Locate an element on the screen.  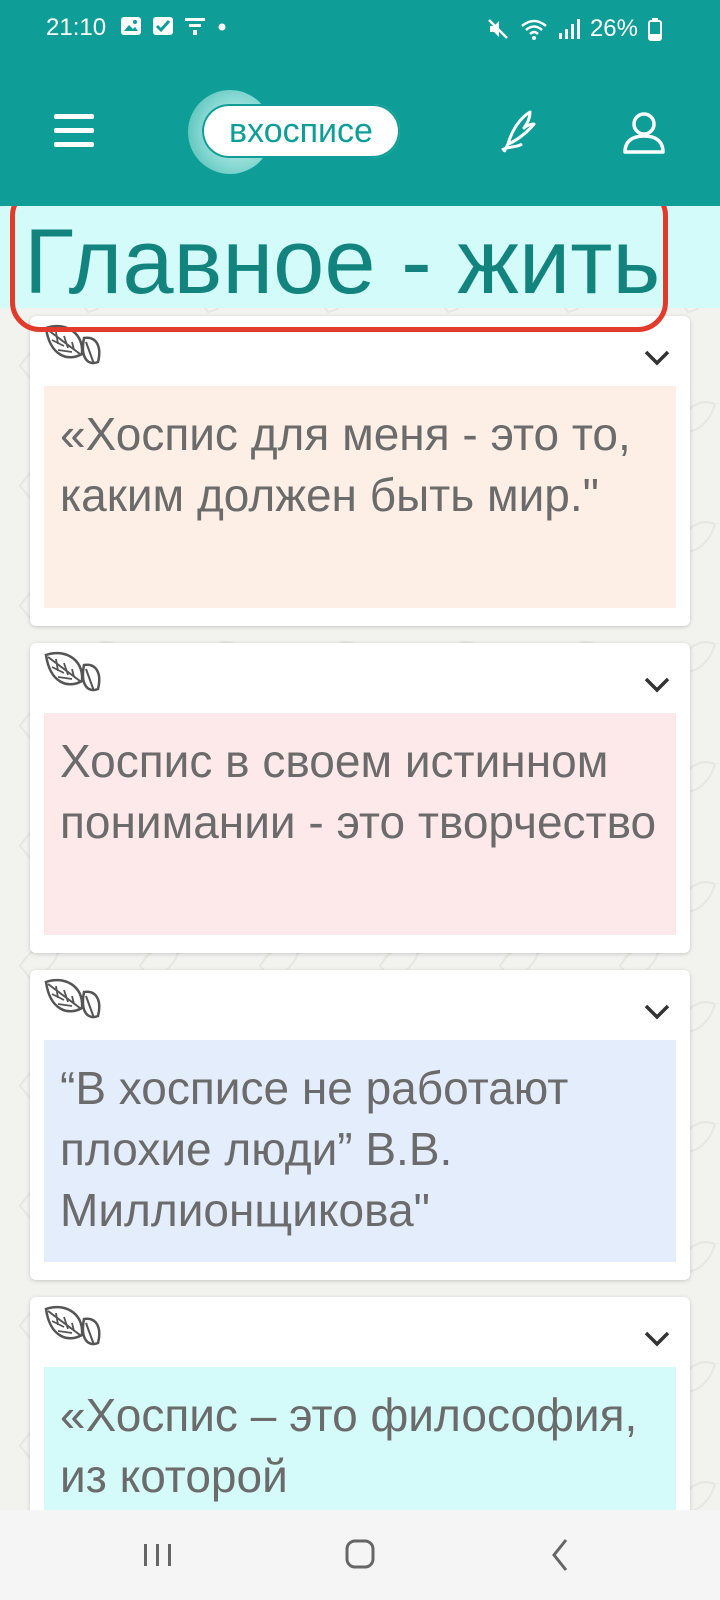
battery-icon is located at coordinates (655, 29).